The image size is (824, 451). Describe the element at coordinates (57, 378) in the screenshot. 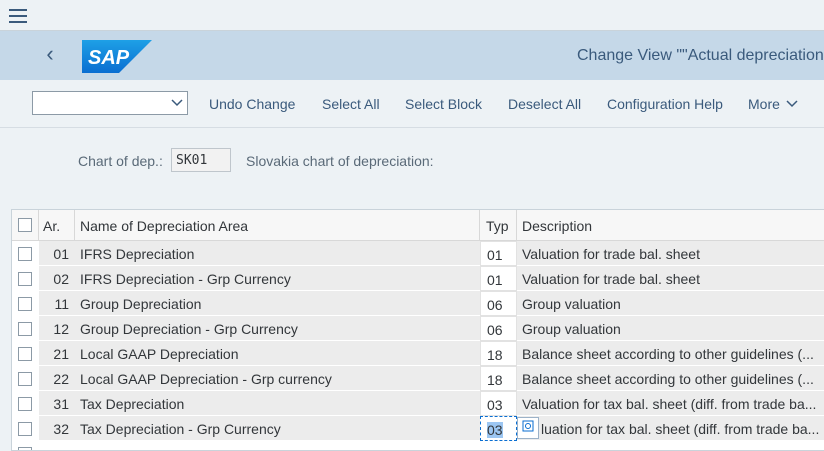

I see `area-number-cell: 22` at that location.